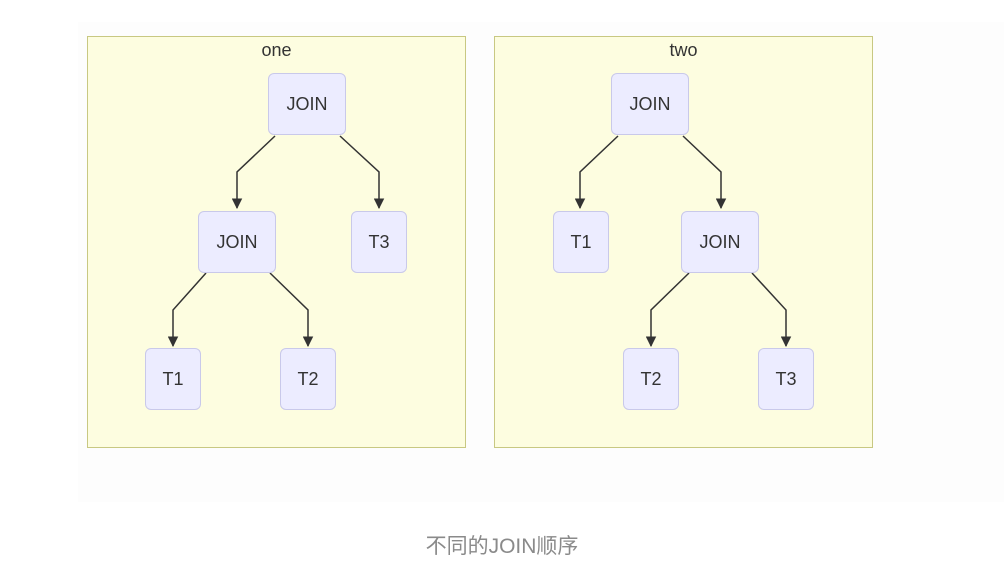 The image size is (1004, 580). I want to click on node-one-inner-join: JOIN, so click(237, 242).